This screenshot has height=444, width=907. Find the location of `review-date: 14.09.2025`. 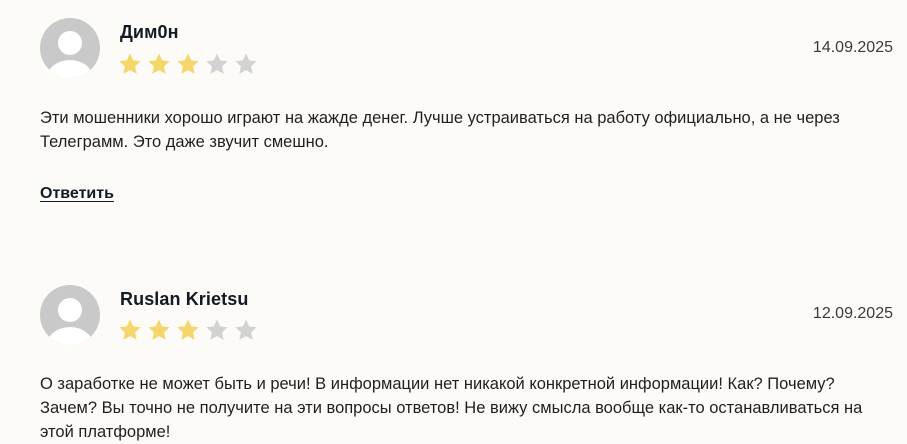

review-date: 14.09.2025 is located at coordinates (852, 47).